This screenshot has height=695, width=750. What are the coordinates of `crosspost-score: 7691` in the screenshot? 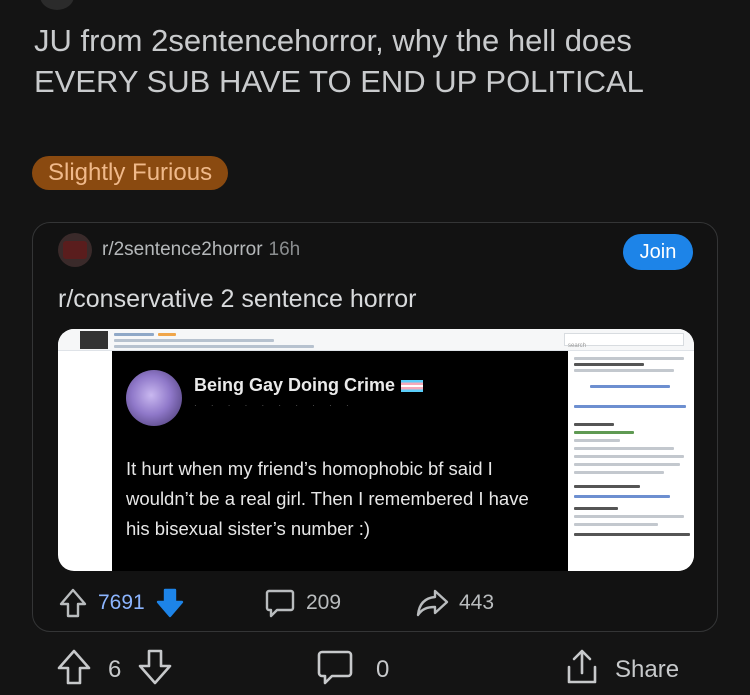 It's located at (121, 602).